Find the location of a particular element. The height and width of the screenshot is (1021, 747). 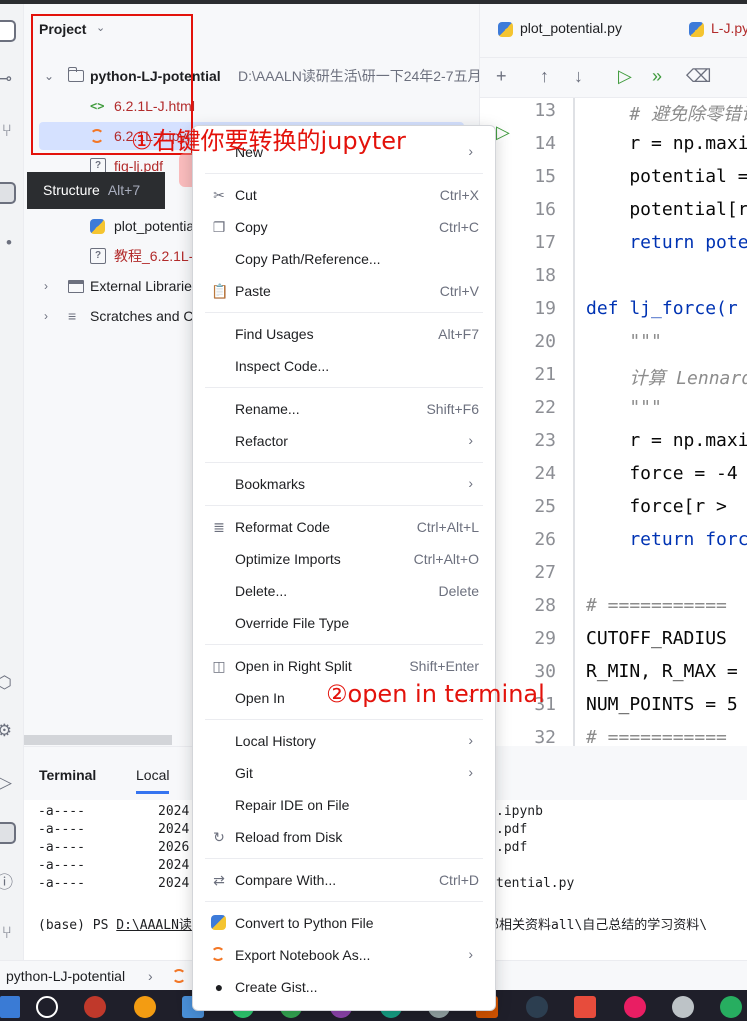

add-icon: + is located at coordinates (501, 76).